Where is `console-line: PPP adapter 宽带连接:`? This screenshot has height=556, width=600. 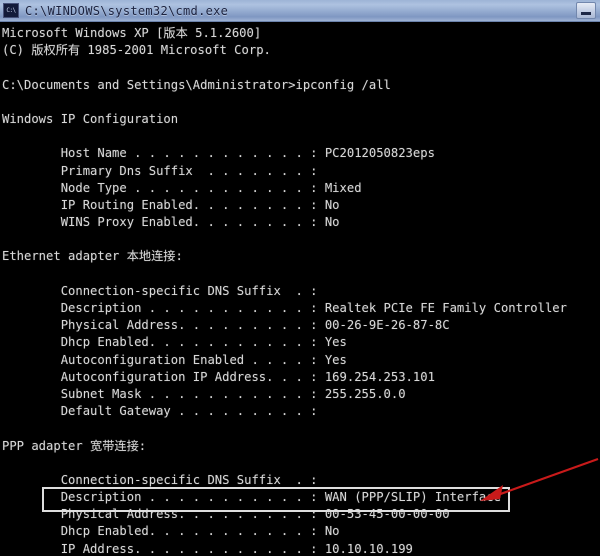 console-line: PPP adapter 宽带连接: is located at coordinates (74, 445).